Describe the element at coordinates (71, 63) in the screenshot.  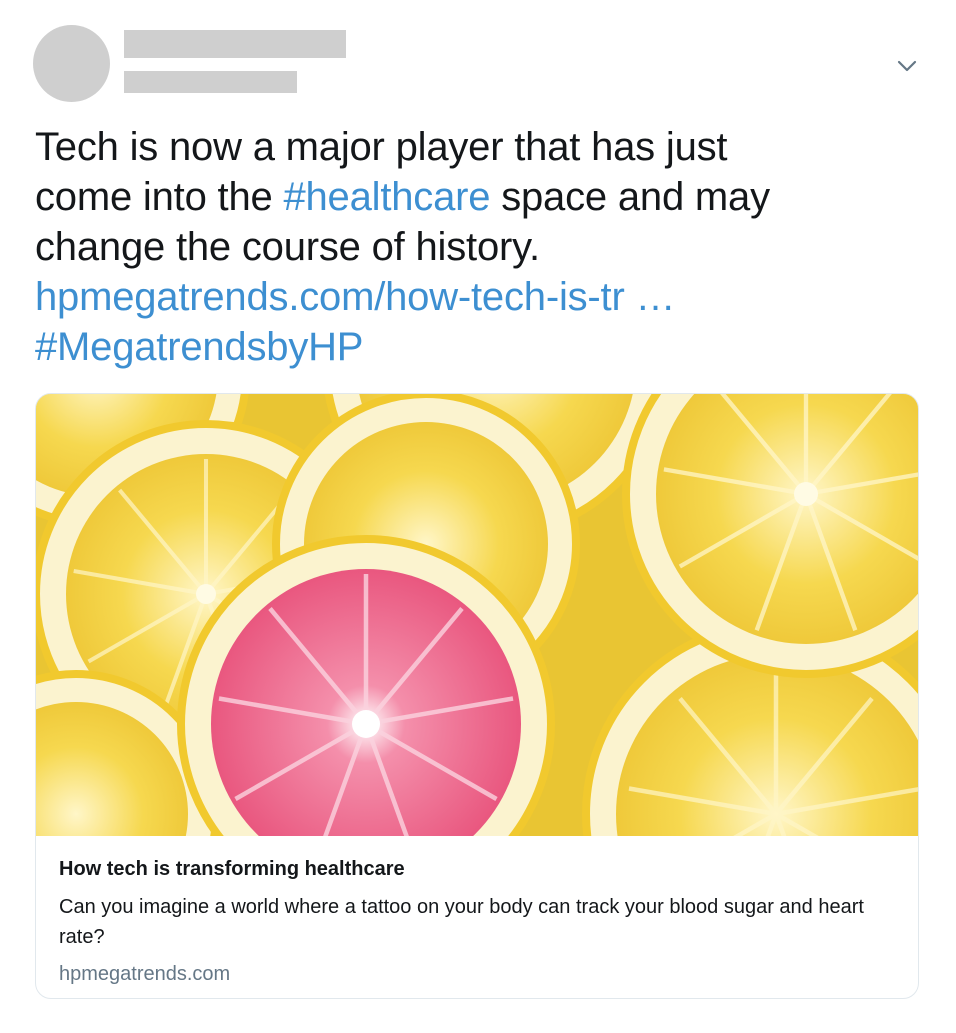
I see `avatar` at that location.